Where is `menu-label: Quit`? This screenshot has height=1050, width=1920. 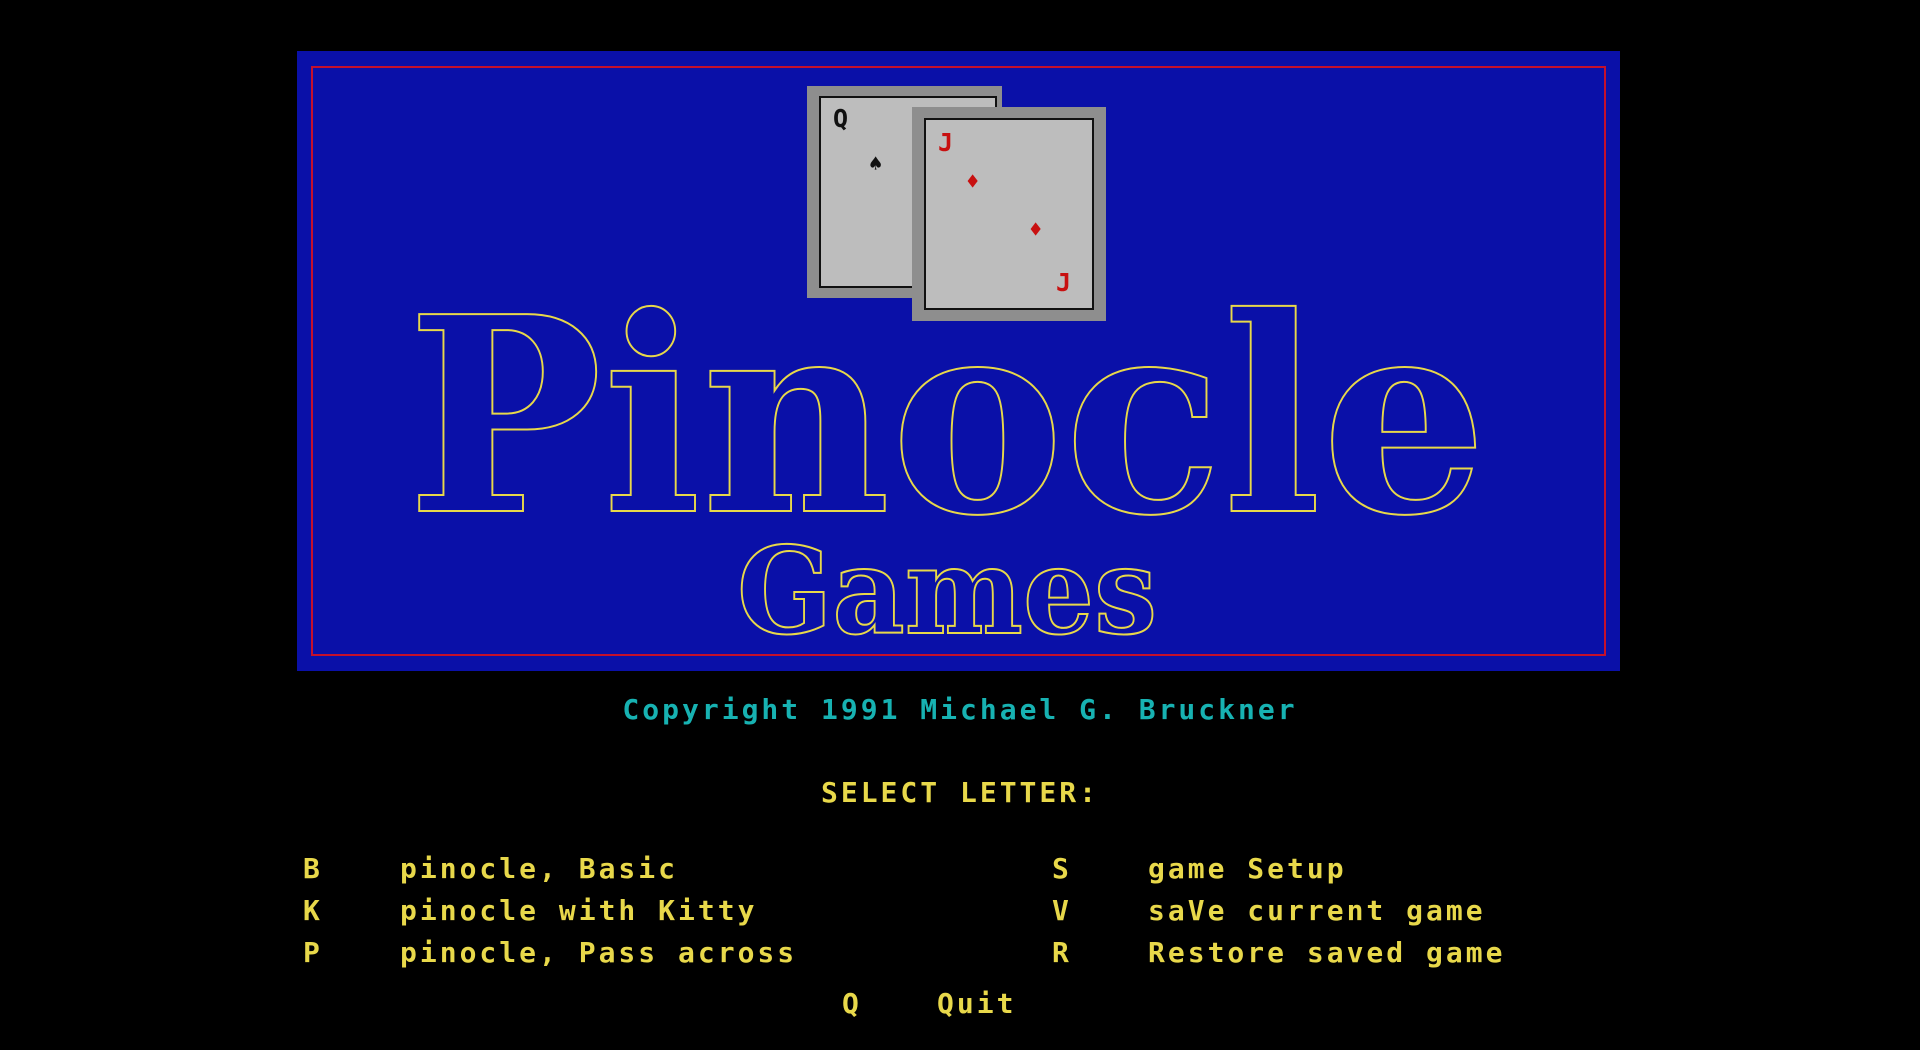
menu-label: Quit is located at coordinates (977, 1003).